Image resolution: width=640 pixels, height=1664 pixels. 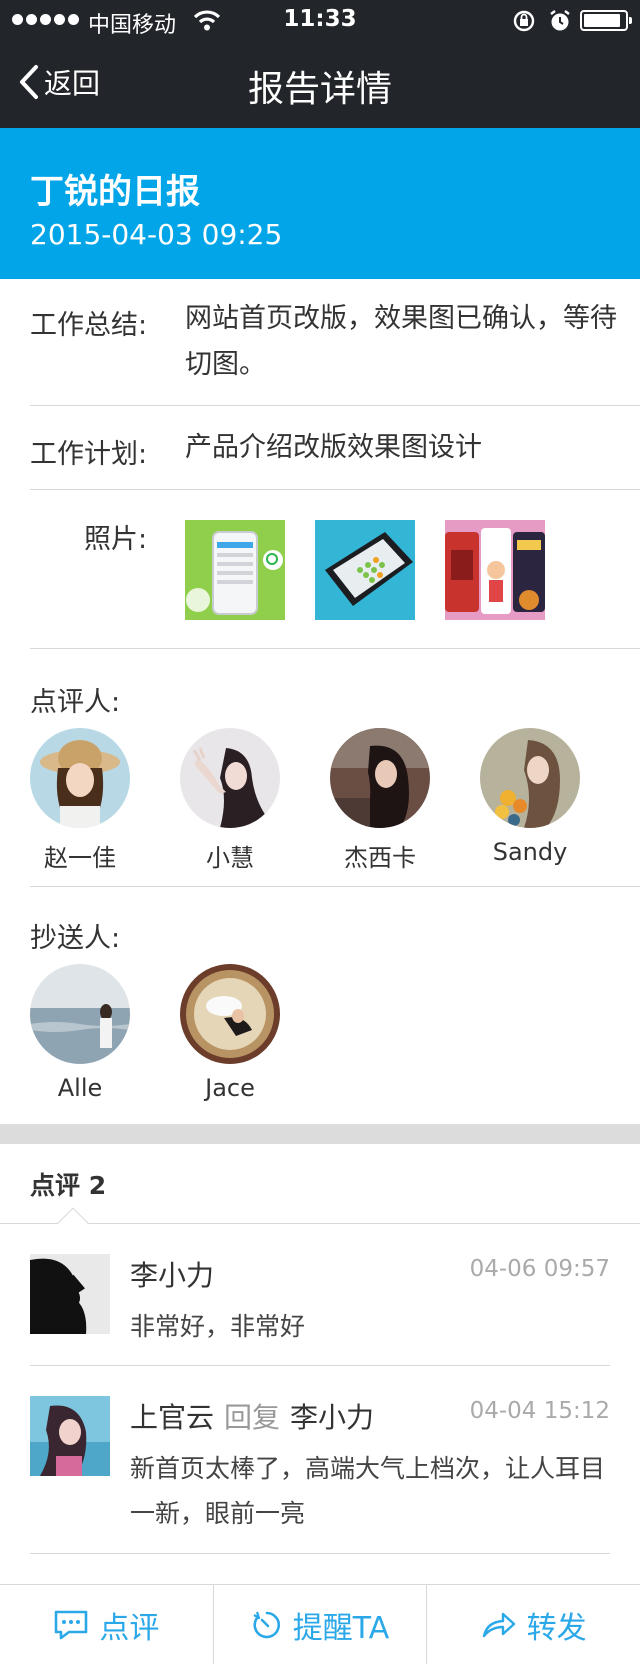 What do you see at coordinates (498, 1624) in the screenshot?
I see `forward-arrow-icon` at bounding box center [498, 1624].